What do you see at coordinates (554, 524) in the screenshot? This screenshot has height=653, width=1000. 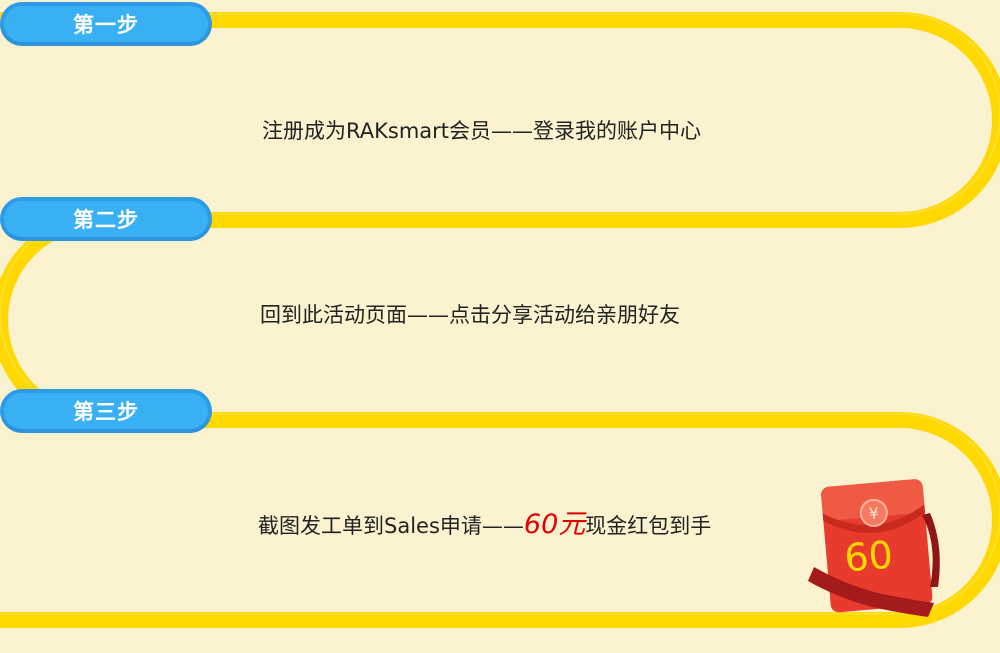 I see `step-3-highlight-amount: 60元` at bounding box center [554, 524].